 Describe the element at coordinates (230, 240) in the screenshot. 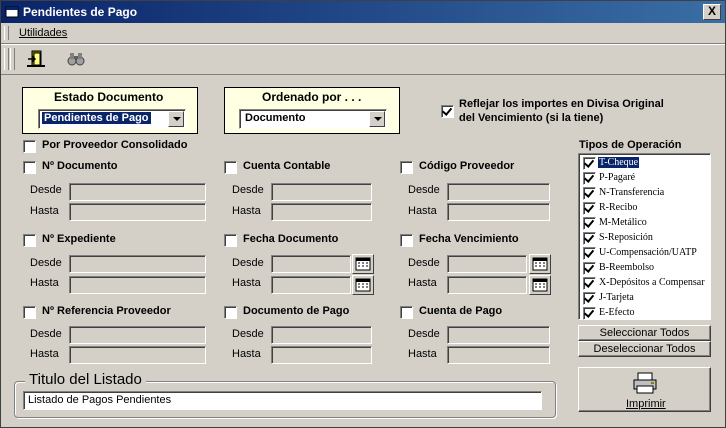

I see `fecha-documento-checkbox` at that location.